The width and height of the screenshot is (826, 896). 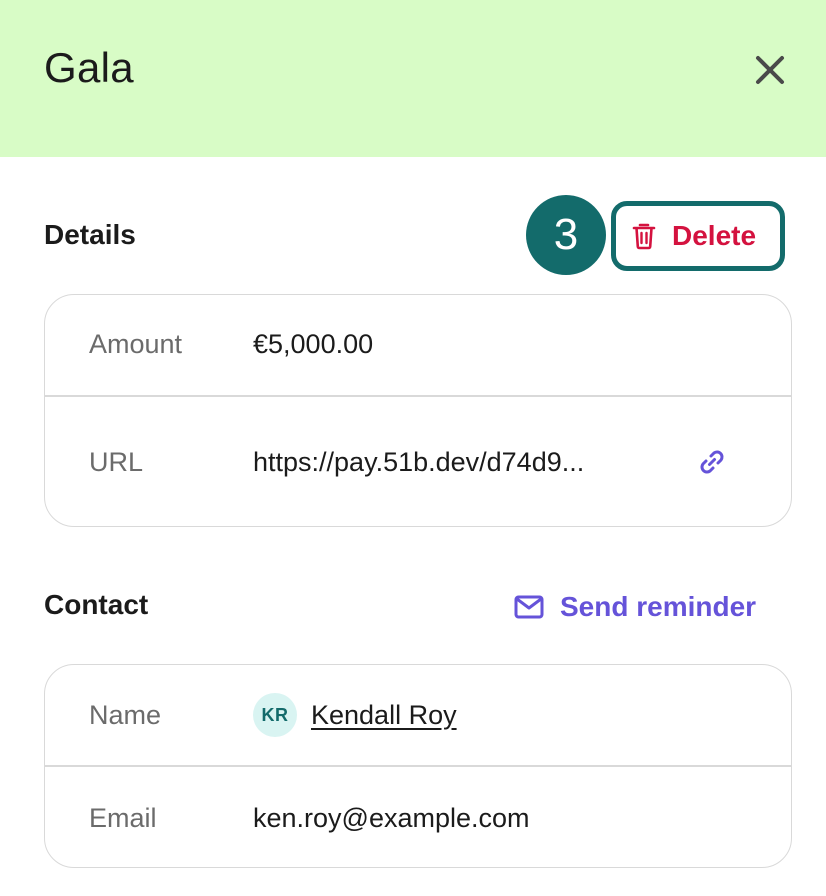 I want to click on contact-name-link: Kendall Roy, so click(x=384, y=715).